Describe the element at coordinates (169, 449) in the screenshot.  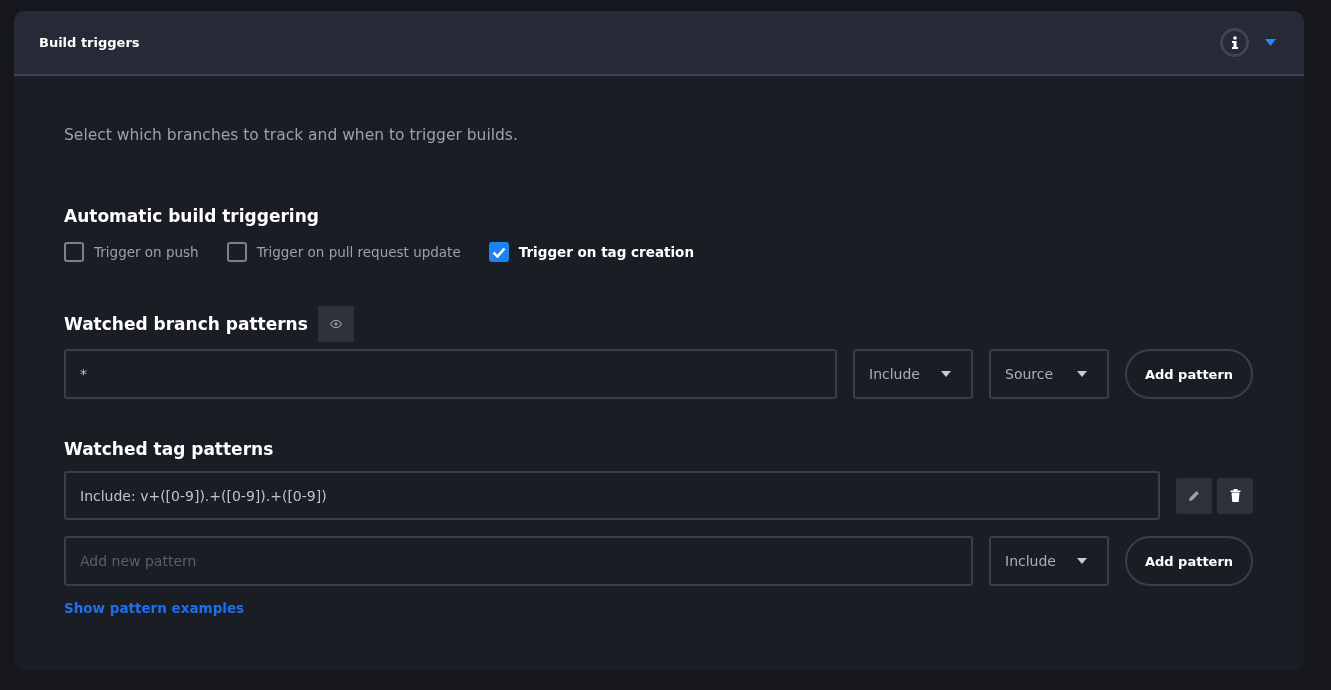
I see `section-heading: Watched tag patterns` at that location.